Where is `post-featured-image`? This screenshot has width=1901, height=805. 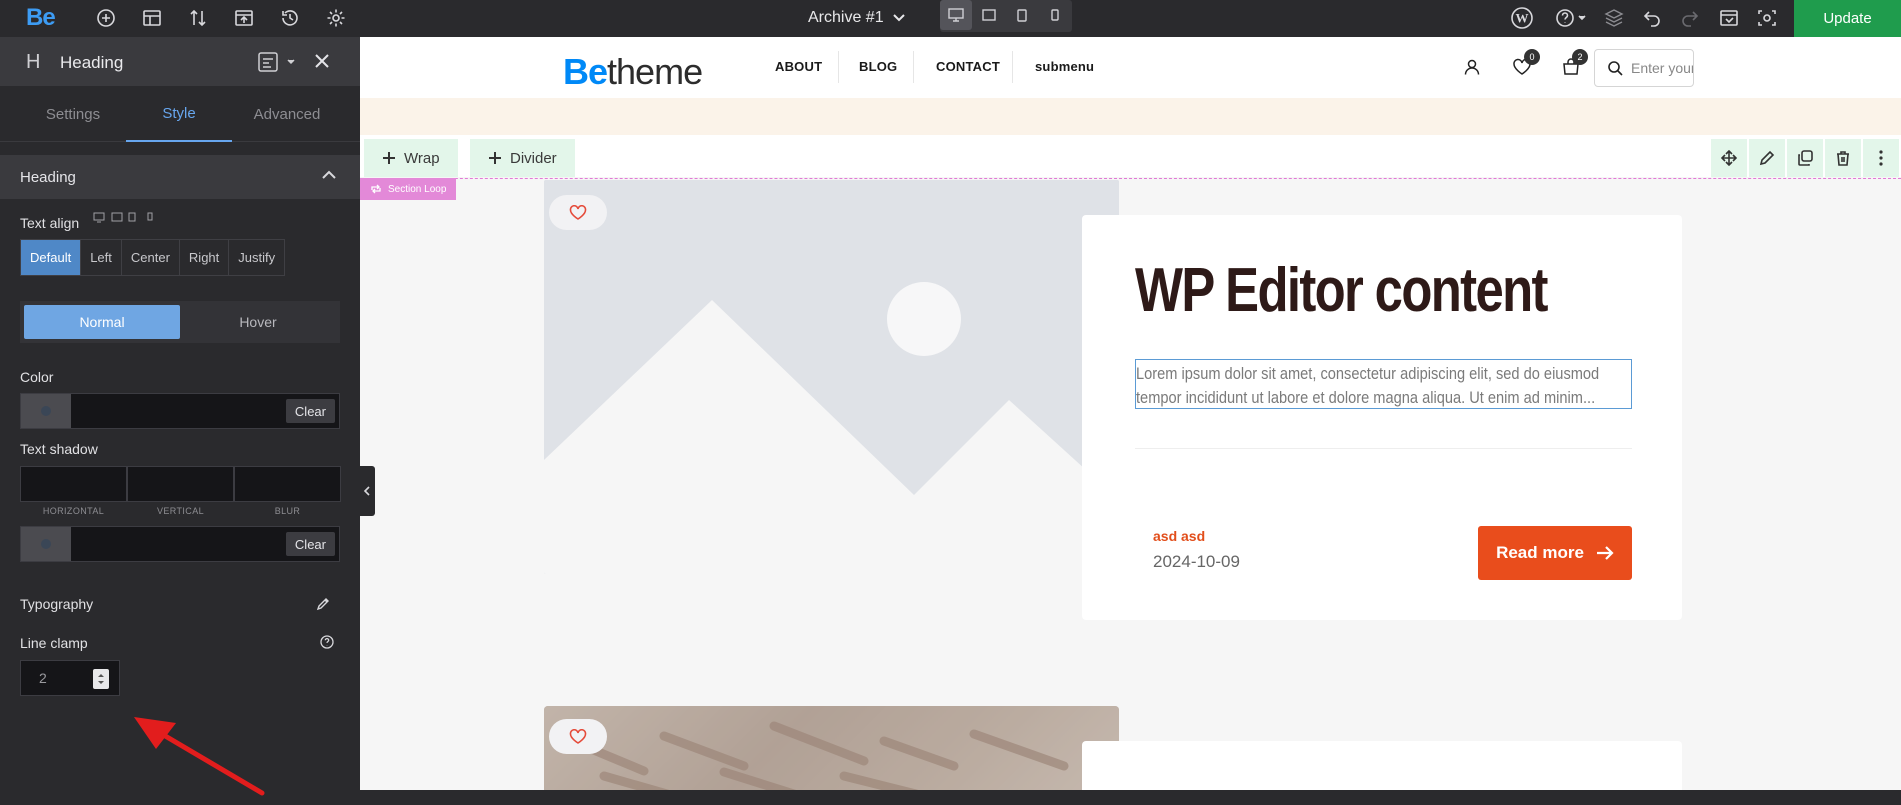 post-featured-image is located at coordinates (831, 748).